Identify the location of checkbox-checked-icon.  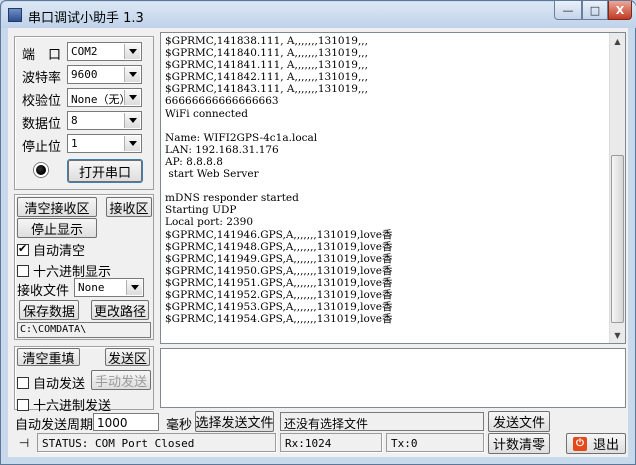
(23, 249).